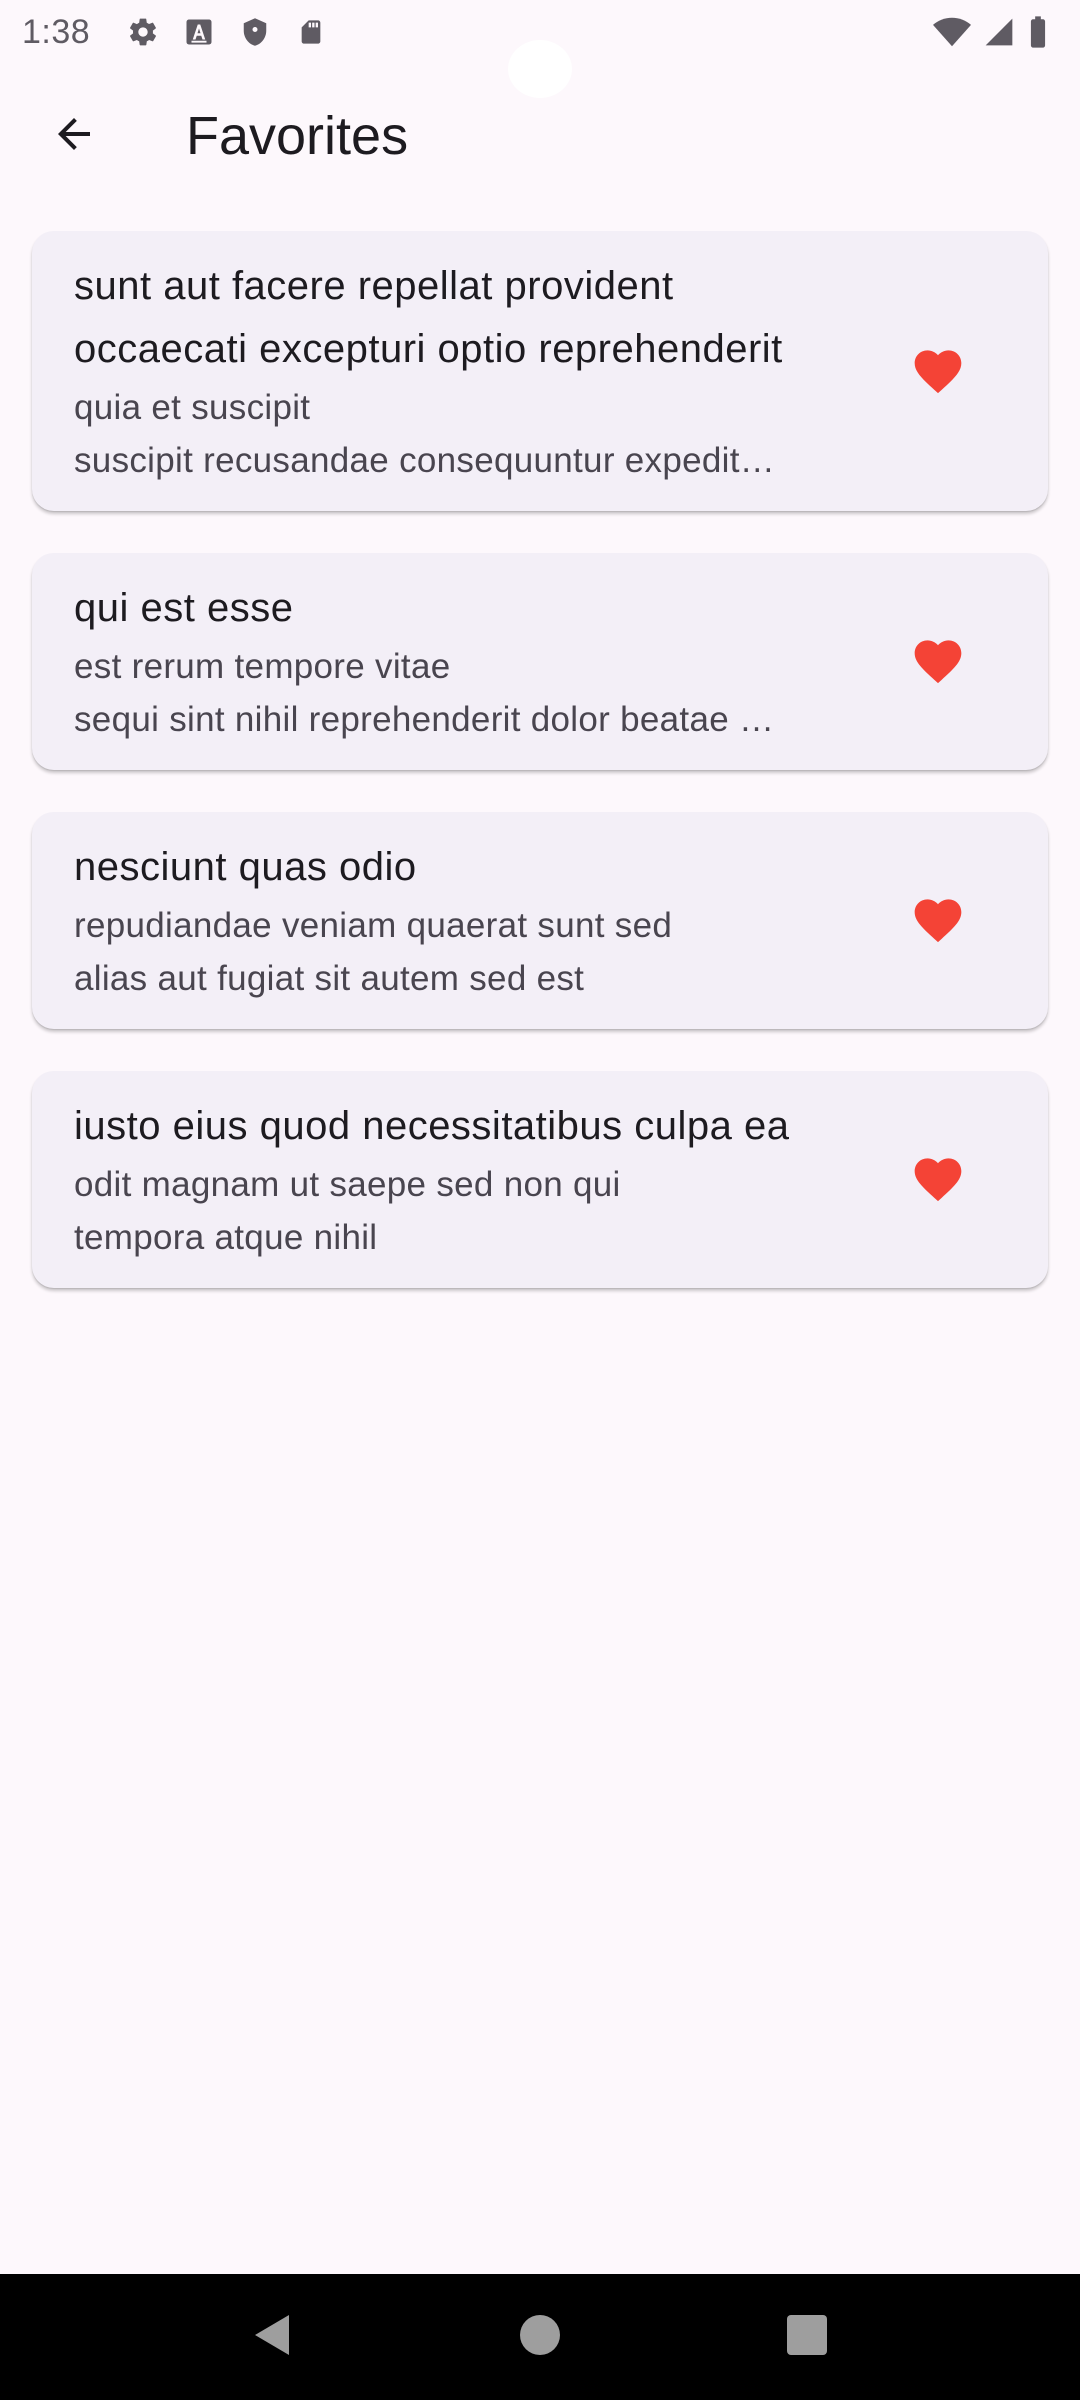 This screenshot has height=2400, width=1080. I want to click on shield-icon, so click(255, 32).